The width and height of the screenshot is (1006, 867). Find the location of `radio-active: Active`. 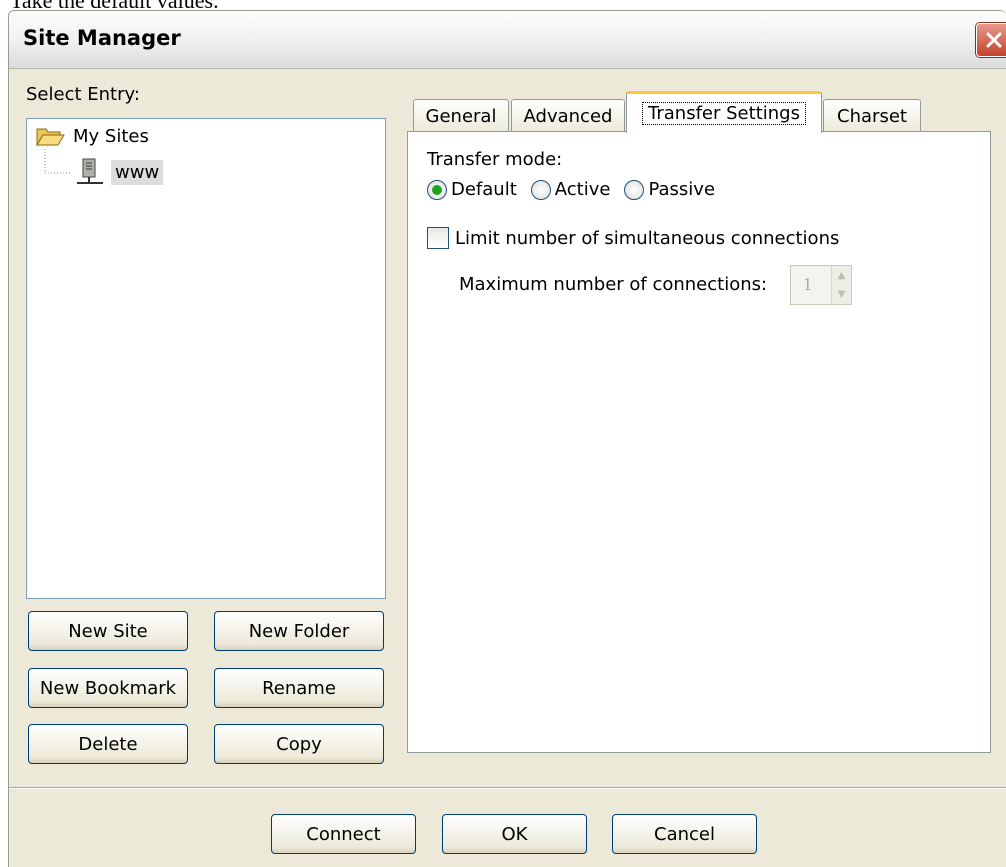

radio-active: Active is located at coordinates (570, 189).